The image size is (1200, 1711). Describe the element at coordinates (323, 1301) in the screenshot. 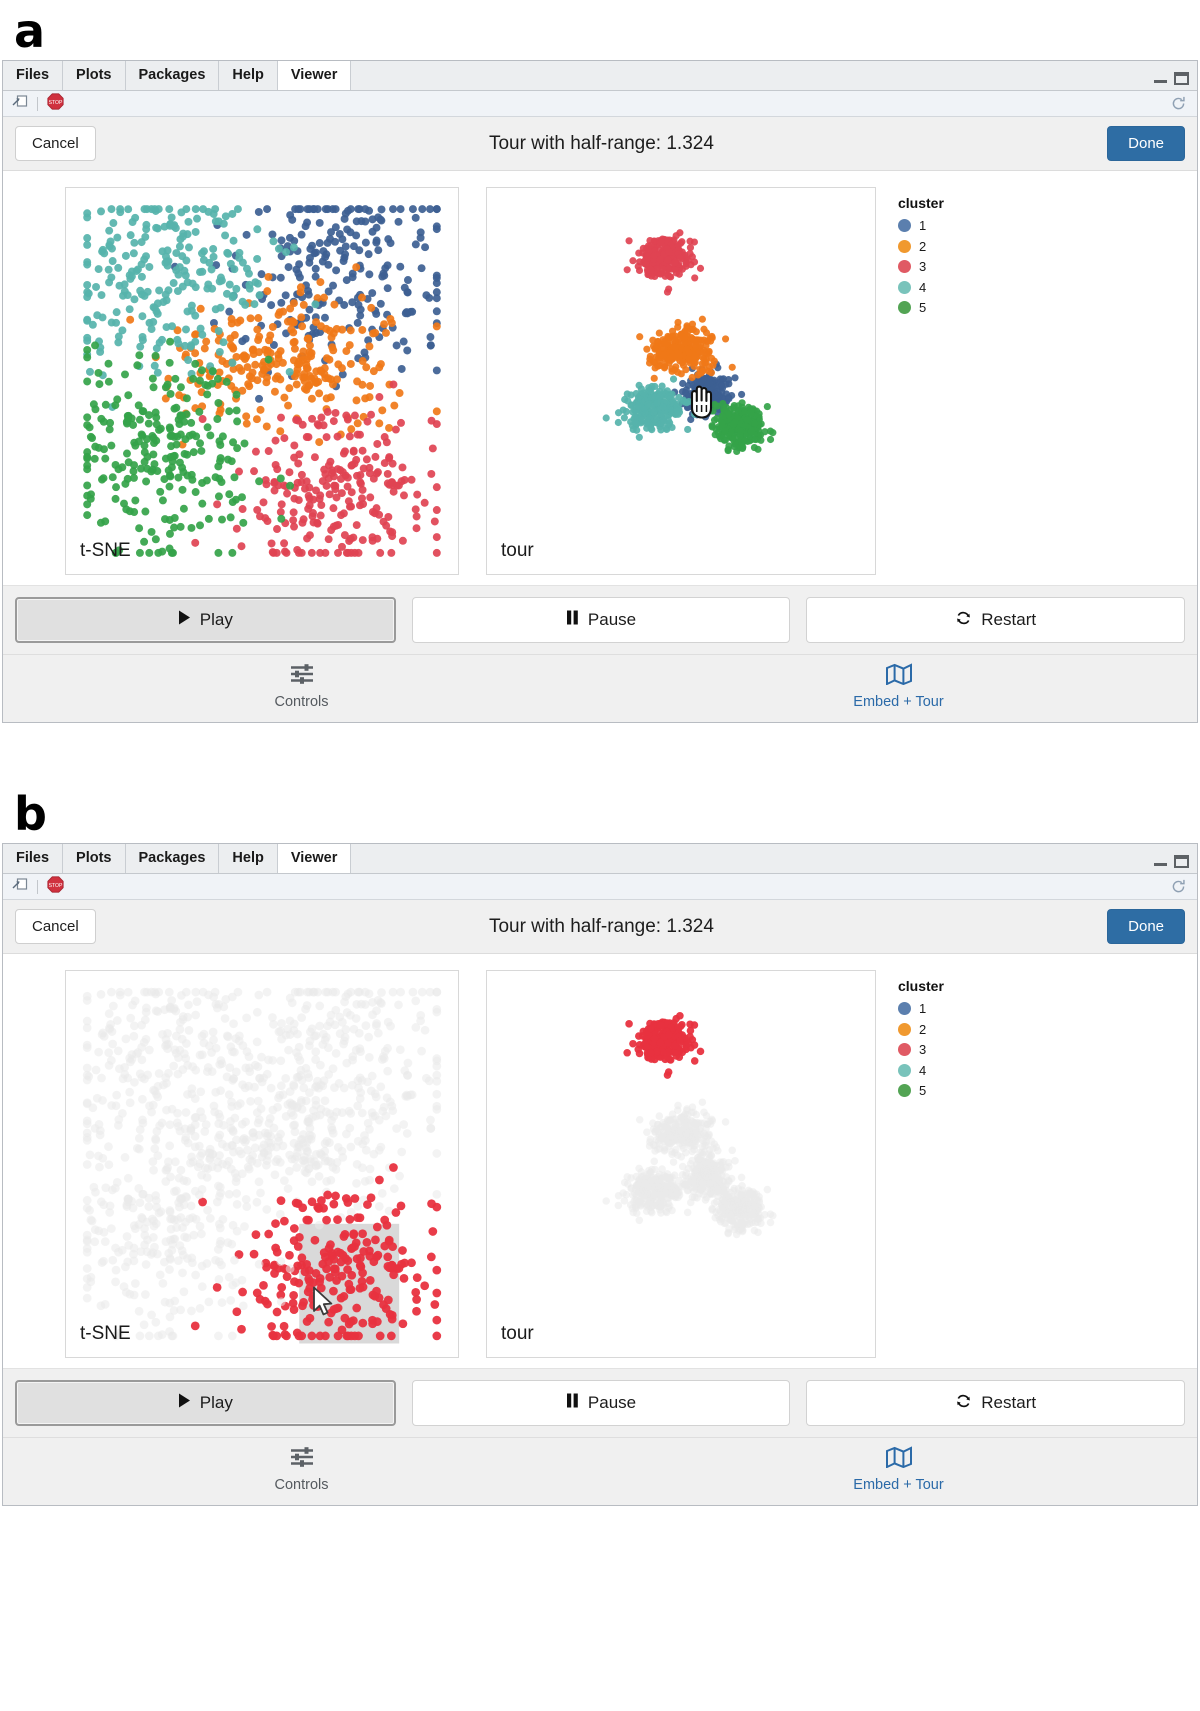

I see `arrow-cursor-icon` at that location.